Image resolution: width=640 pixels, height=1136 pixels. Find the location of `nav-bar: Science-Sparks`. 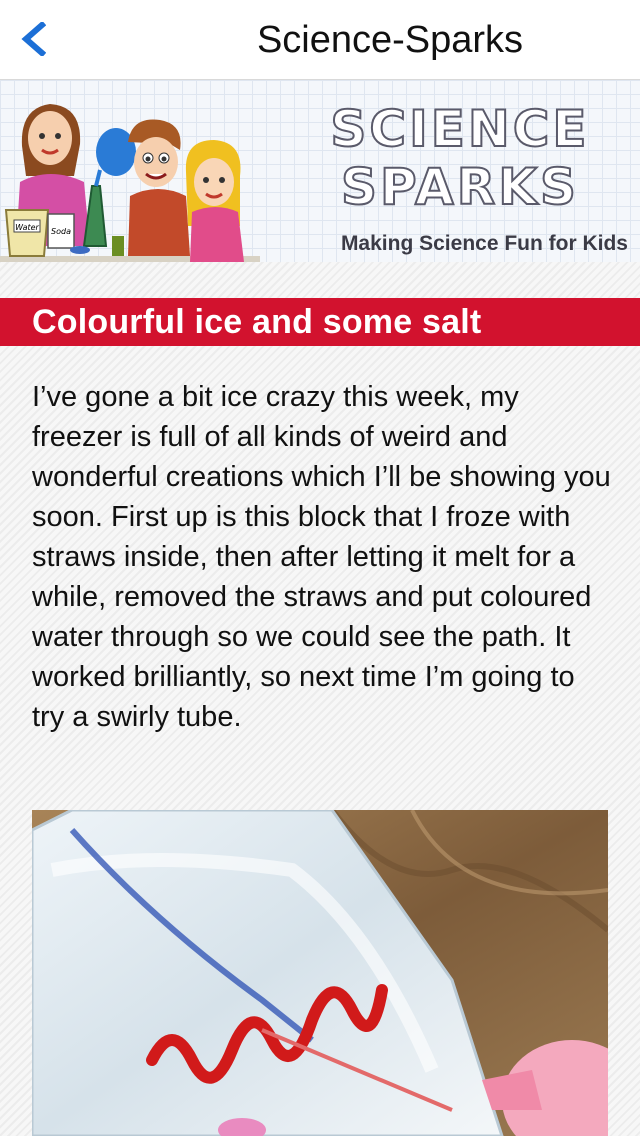

nav-bar: Science-Sparks is located at coordinates (320, 40).